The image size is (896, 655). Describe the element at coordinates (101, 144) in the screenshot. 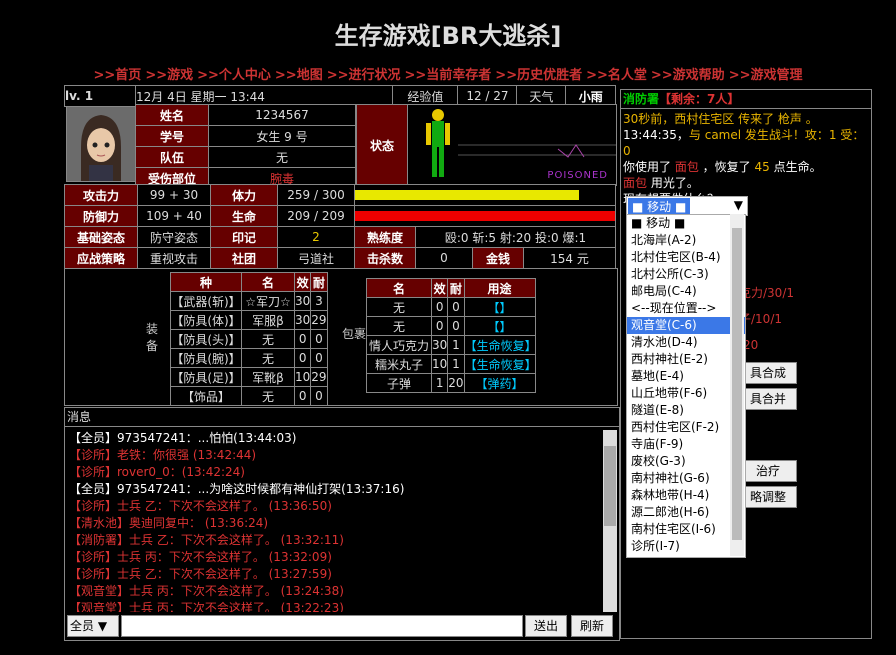

I see `avatar` at that location.